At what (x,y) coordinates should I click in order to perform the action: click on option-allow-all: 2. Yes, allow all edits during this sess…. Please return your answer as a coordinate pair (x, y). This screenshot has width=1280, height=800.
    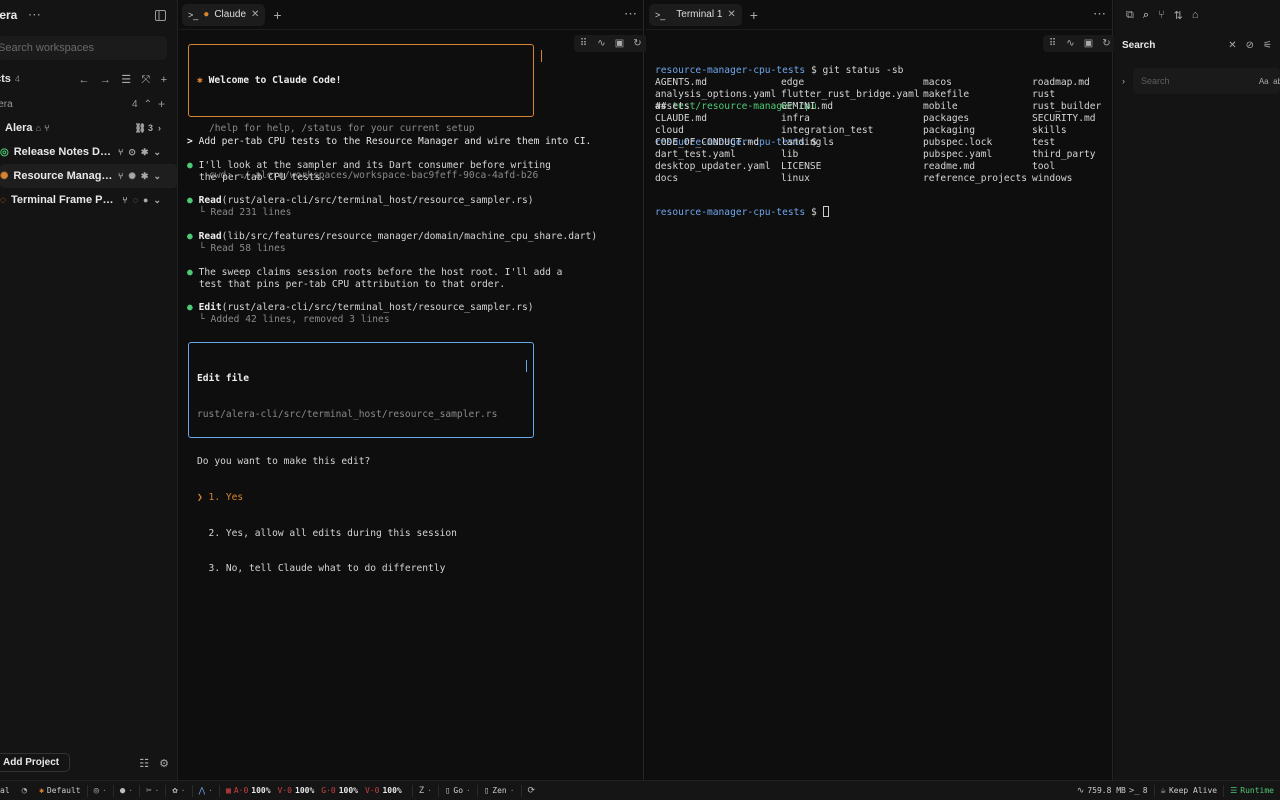
    Looking at the image, I should click on (365, 534).